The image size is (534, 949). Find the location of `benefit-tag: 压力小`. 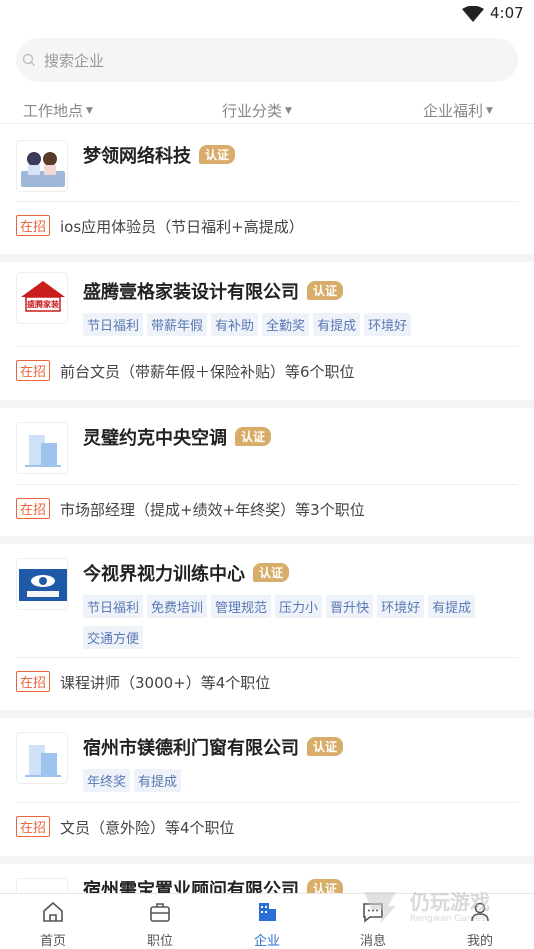

benefit-tag: 压力小 is located at coordinates (299, 606).